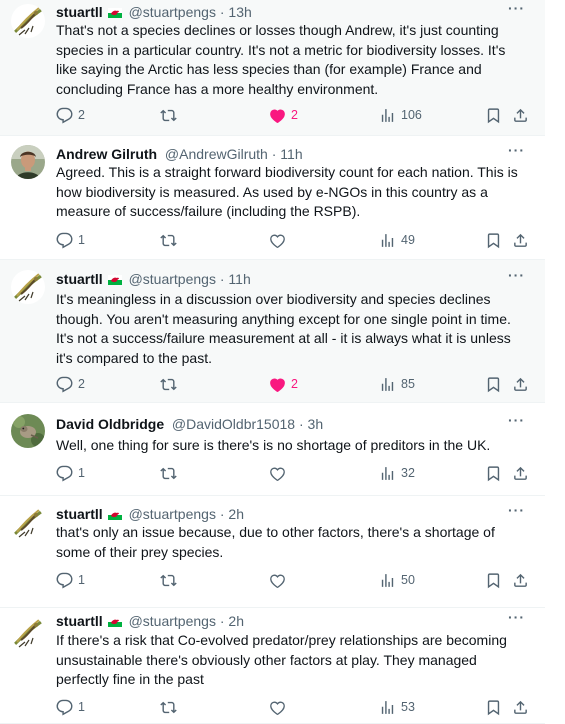 Image resolution: width=565 pixels, height=724 pixels. I want to click on heart-icon, so click(277, 116).